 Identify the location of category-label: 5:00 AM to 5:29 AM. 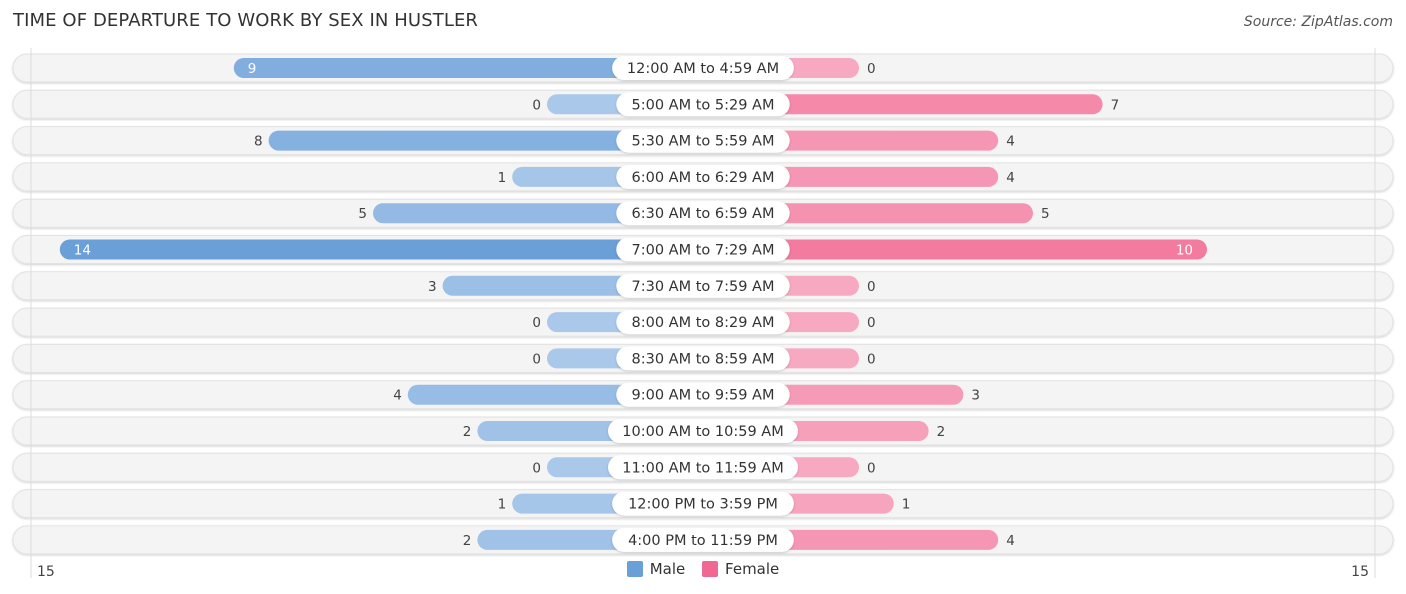
(703, 105).